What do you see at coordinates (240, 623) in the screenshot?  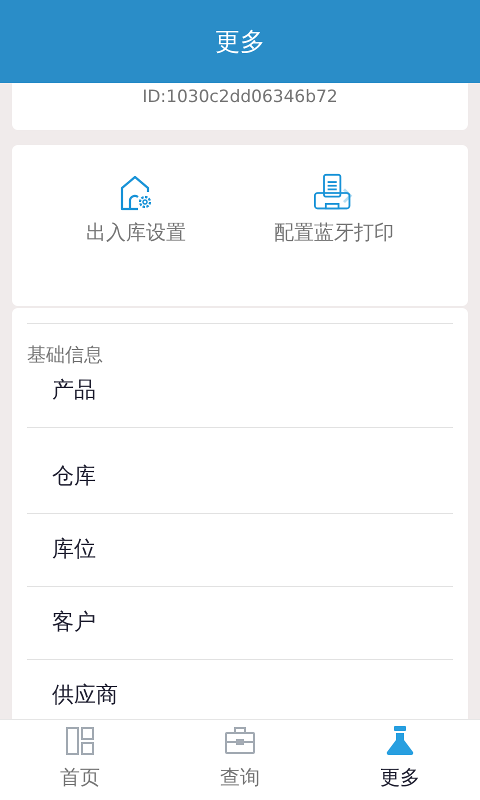 I see `list-item: 客户` at bounding box center [240, 623].